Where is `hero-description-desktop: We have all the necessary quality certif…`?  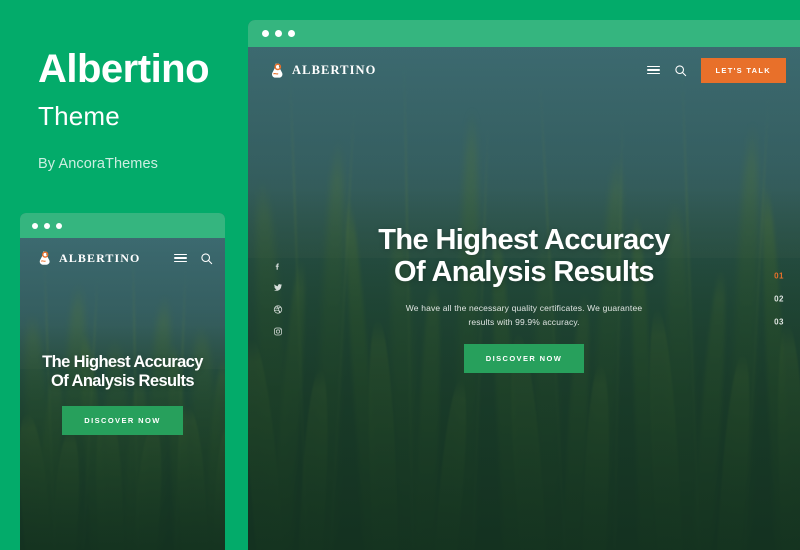
hero-description-desktop: We have all the necessary quality certif… is located at coordinates (524, 315).